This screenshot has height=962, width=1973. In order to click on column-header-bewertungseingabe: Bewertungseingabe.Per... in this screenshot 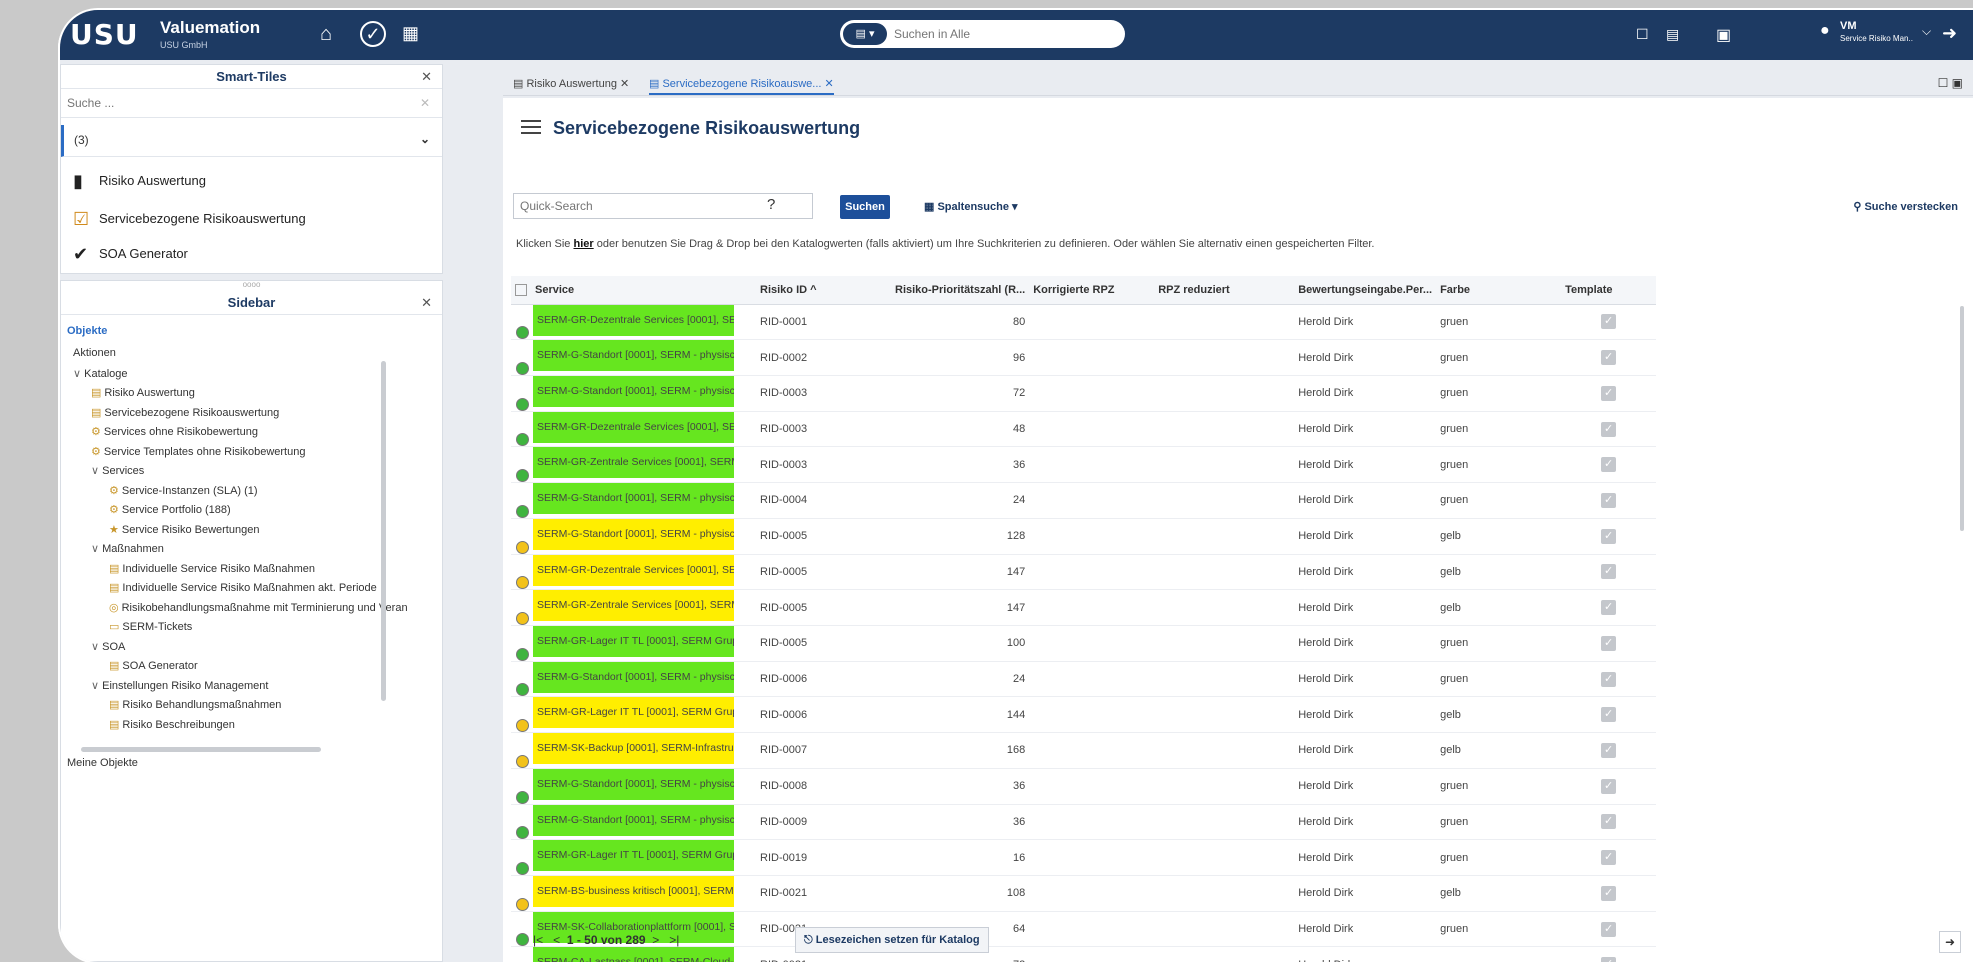, I will do `click(1365, 290)`.